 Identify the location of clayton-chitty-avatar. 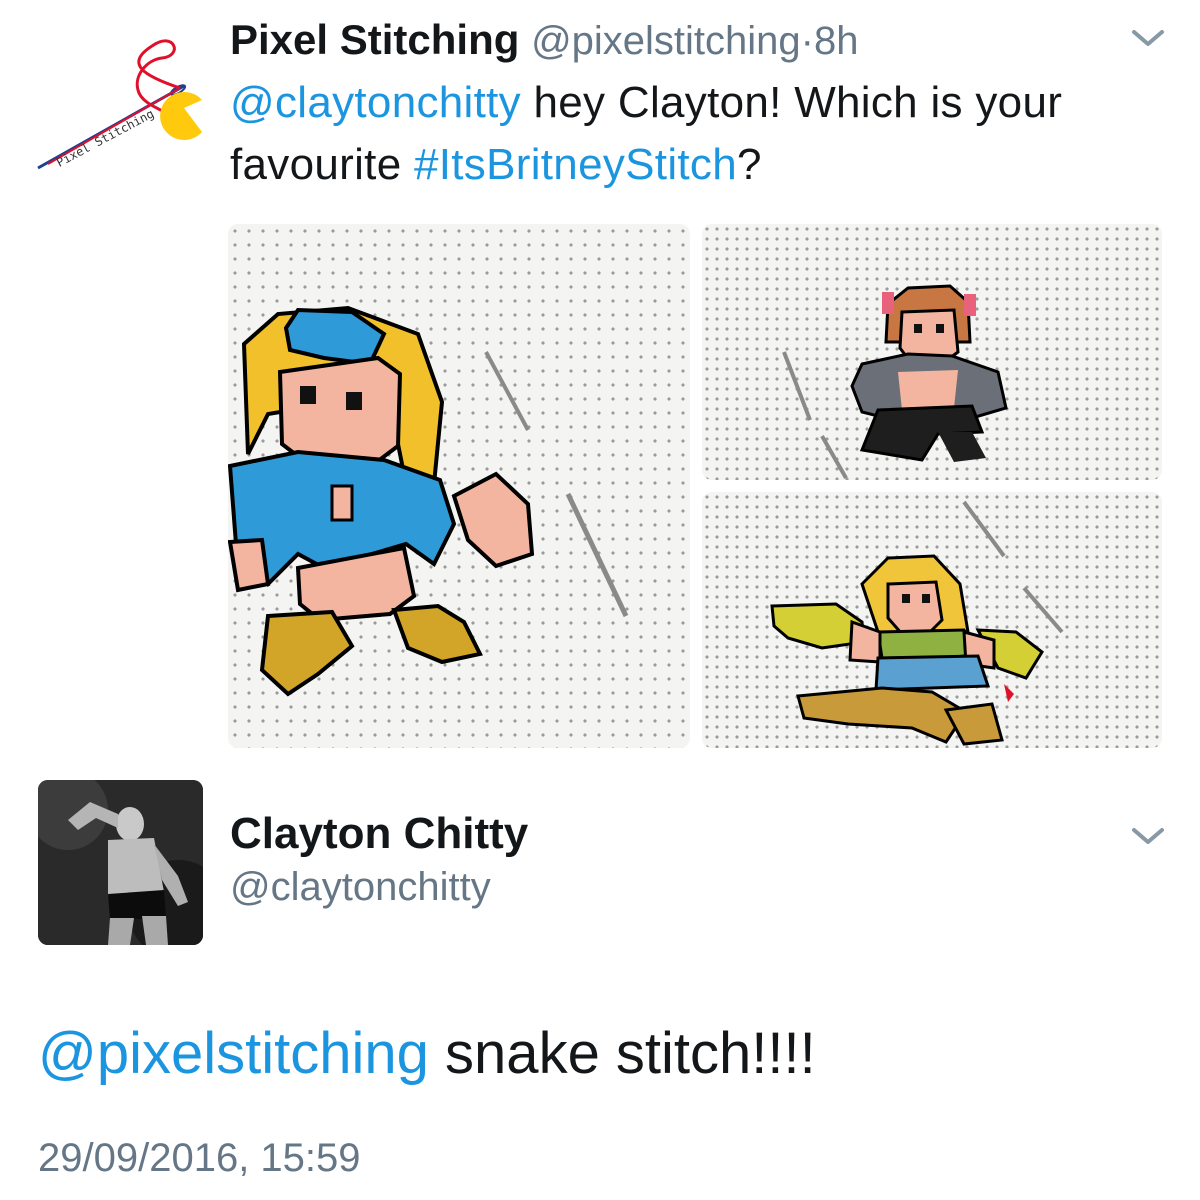
(120, 862).